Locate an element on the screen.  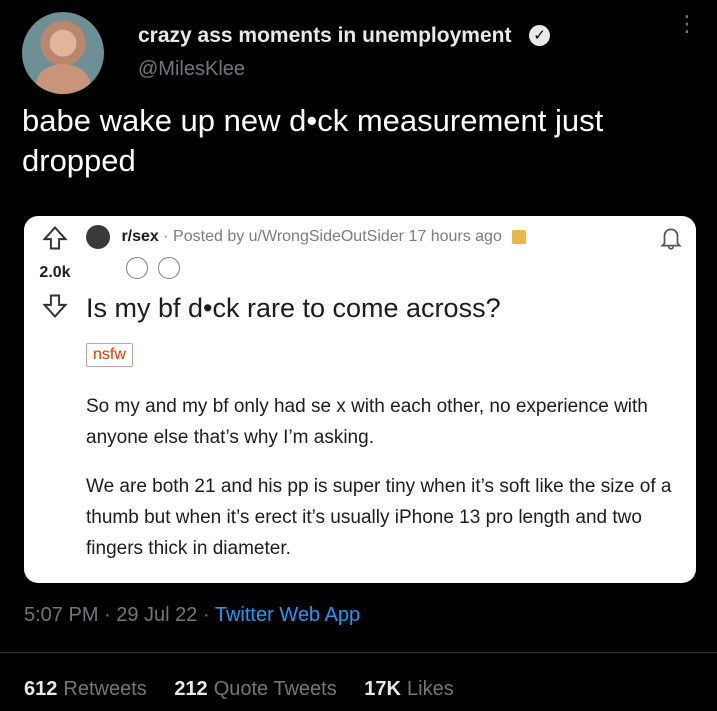
post-title: Is my bf d•ck rare to come across? is located at coordinates (293, 308).